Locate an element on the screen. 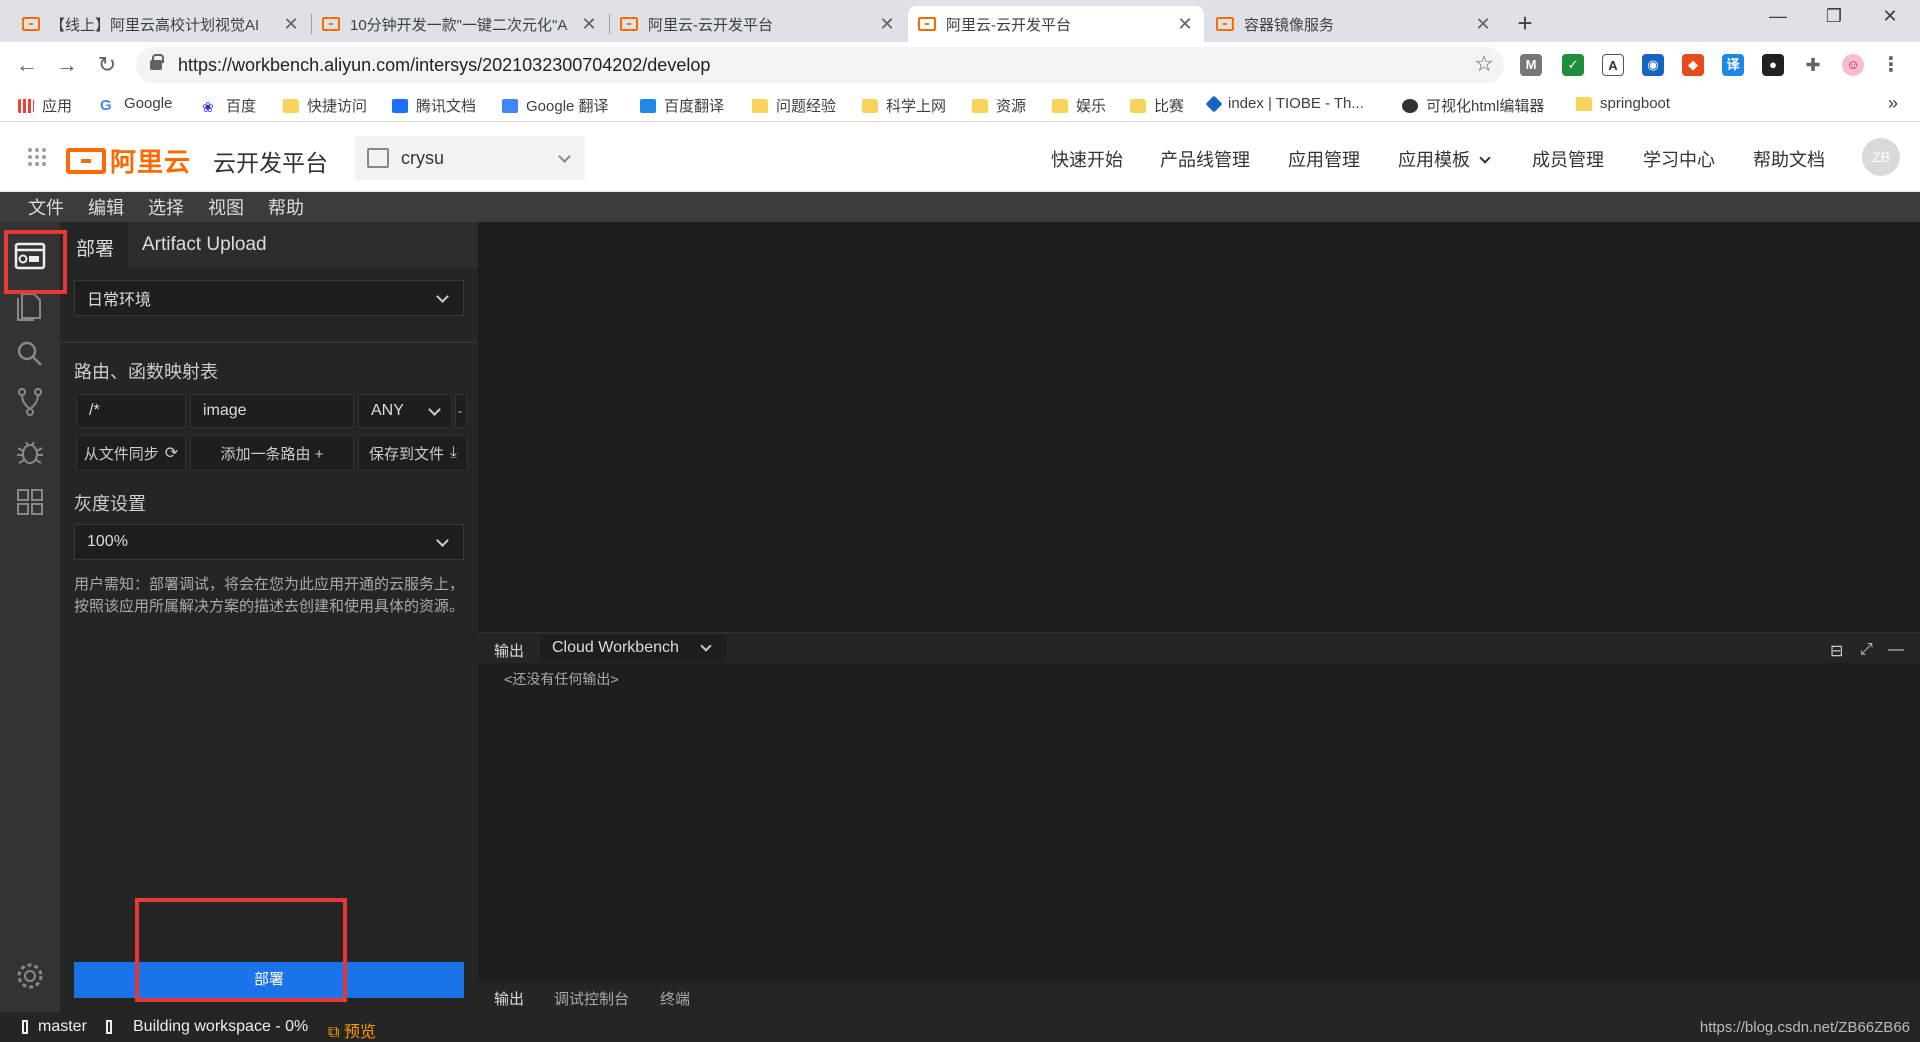 The width and height of the screenshot is (1920, 1042). source-control-icon is located at coordinates (30, 402).